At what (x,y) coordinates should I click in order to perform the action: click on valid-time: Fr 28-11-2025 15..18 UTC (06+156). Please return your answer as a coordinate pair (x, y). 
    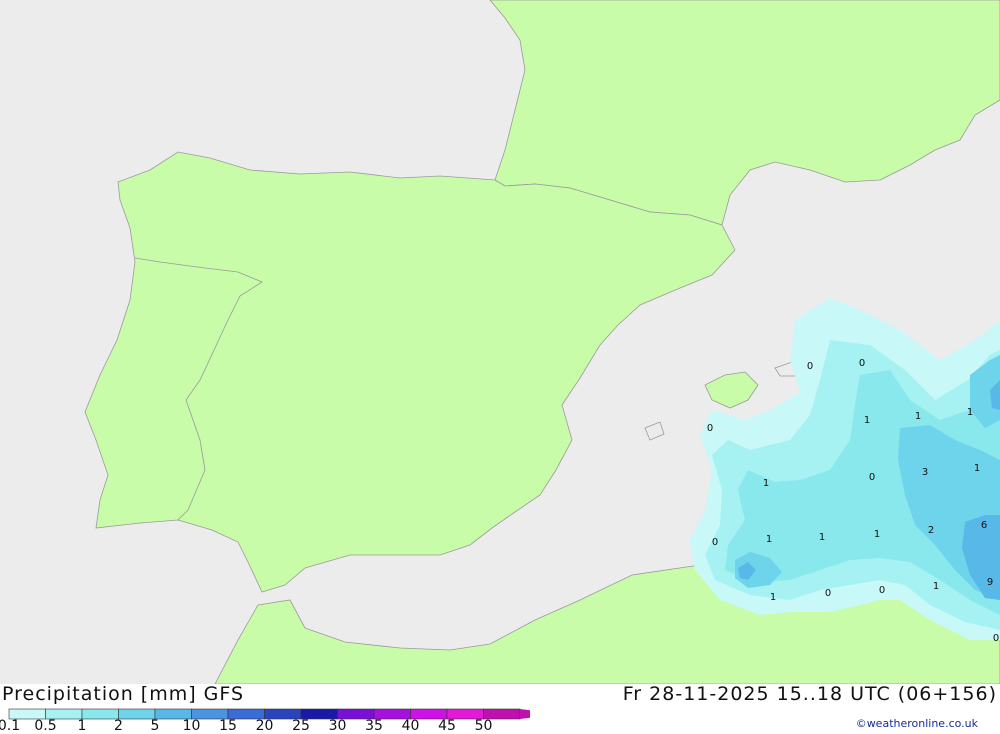
    Looking at the image, I should click on (809, 694).